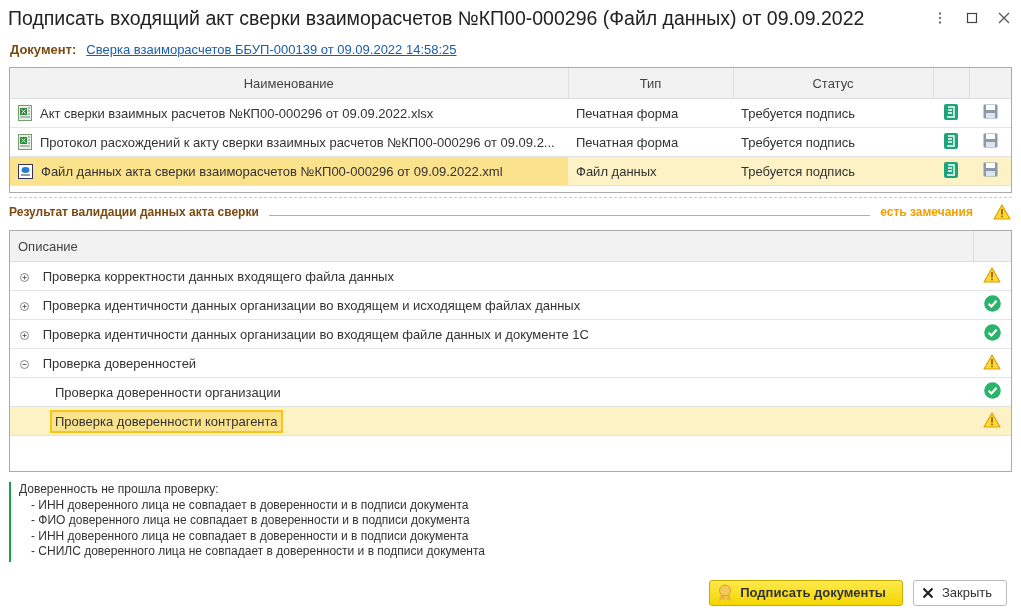 The image size is (1021, 614). I want to click on close-button: Закрыть, so click(959, 592).